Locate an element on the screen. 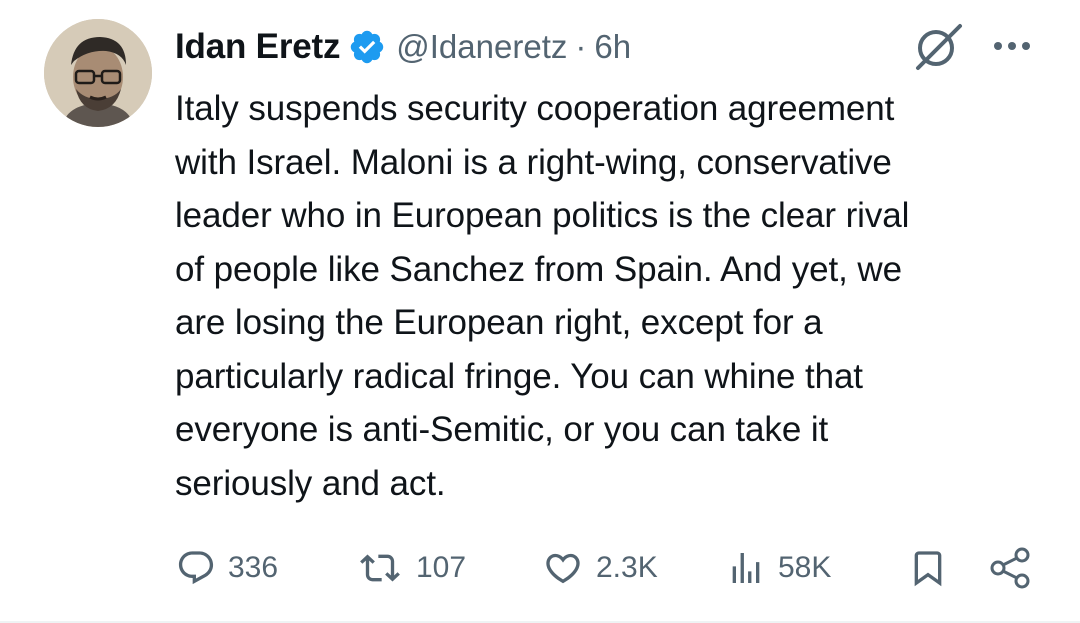  avatar is located at coordinates (98, 73).